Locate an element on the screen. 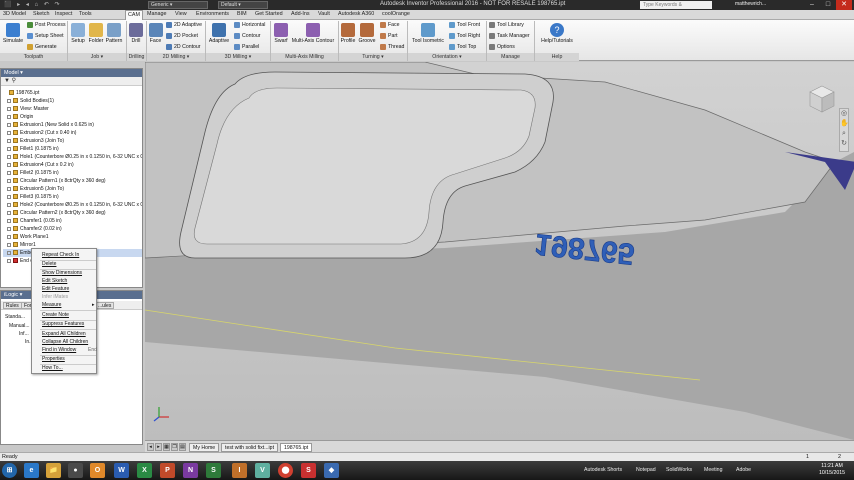  menu-show-dimensions: Show Dimensions is located at coordinates (62, 273).